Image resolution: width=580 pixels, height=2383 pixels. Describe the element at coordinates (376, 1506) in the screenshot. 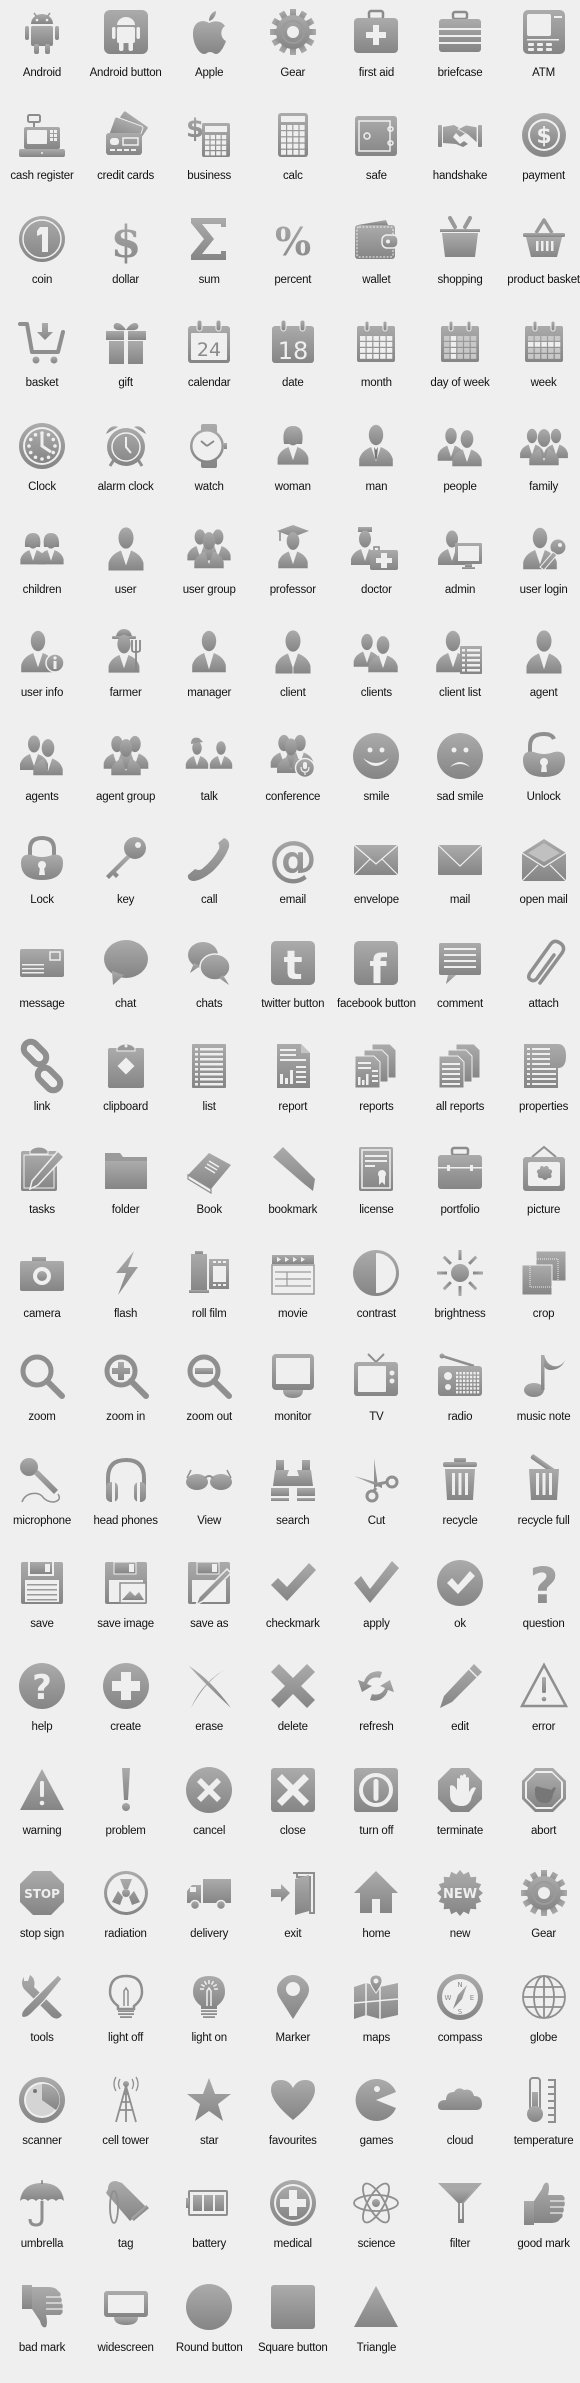

I see `icon-tile-cut: Cut` at that location.